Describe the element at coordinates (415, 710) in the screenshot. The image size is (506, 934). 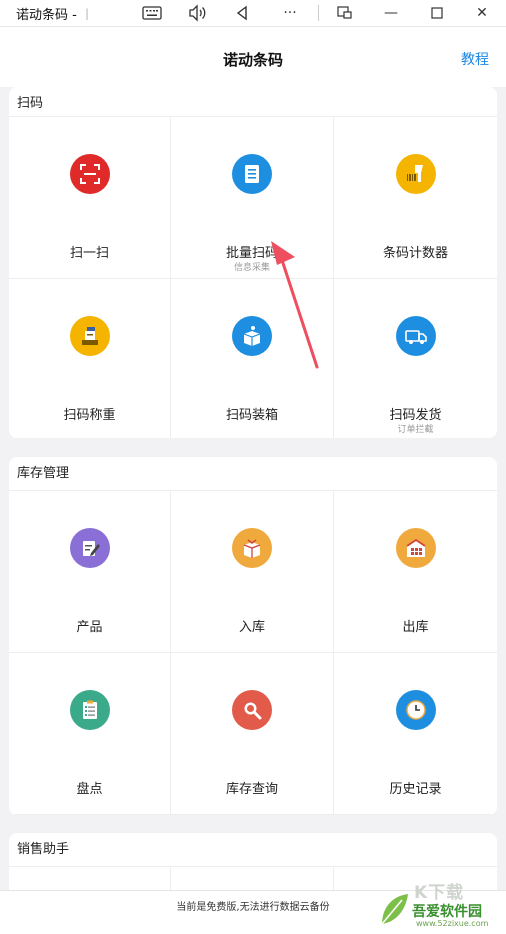
I see `clock-icon` at that location.